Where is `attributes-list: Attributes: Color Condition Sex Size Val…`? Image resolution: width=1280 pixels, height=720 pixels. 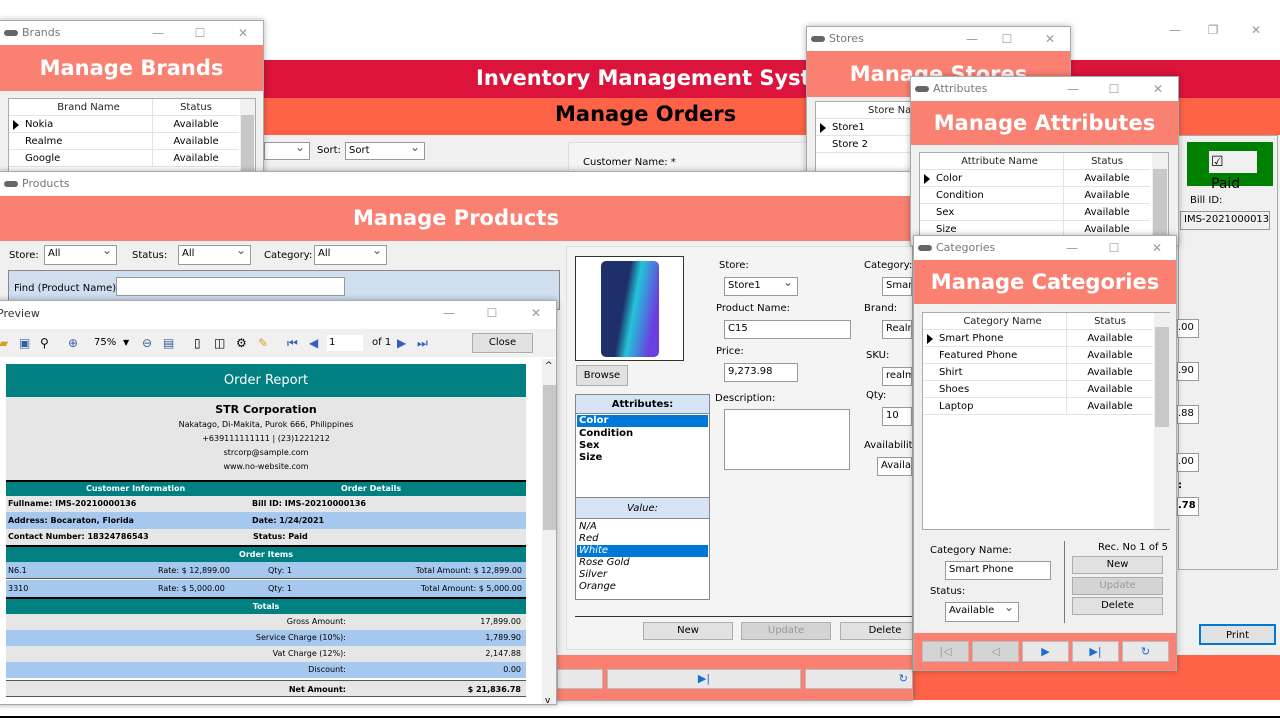 attributes-list: Attributes: Color Condition Sex Size Val… is located at coordinates (642, 497).